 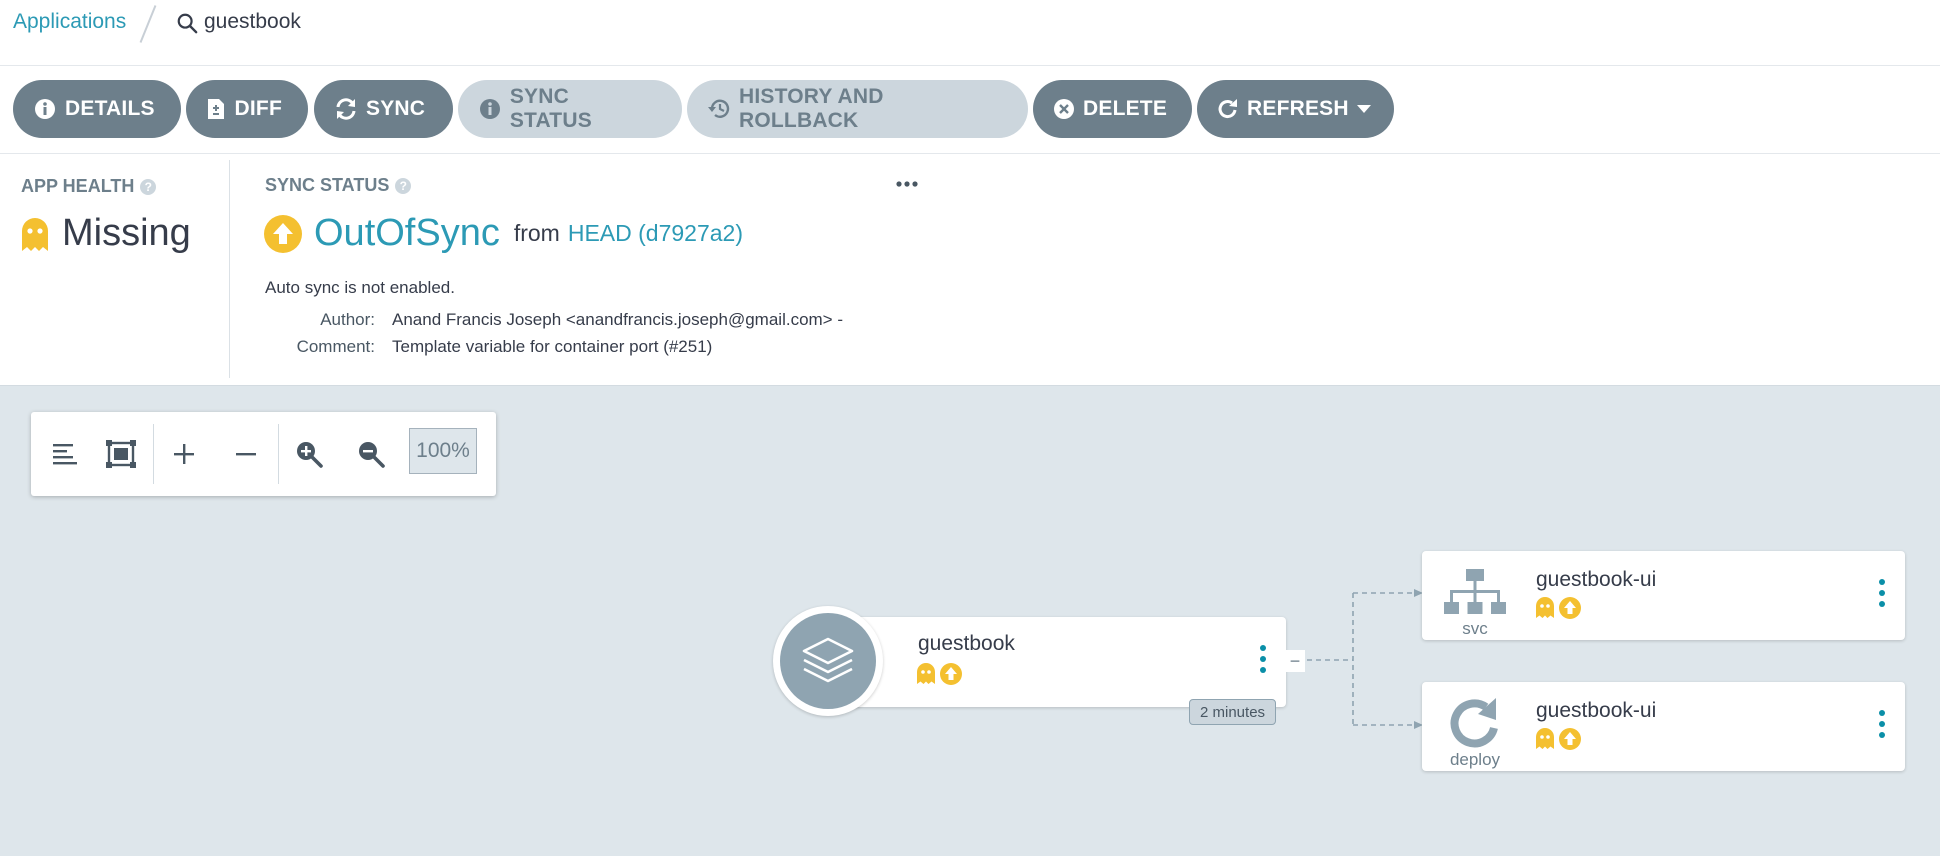 I want to click on zoom-level: 100%, so click(x=443, y=451).